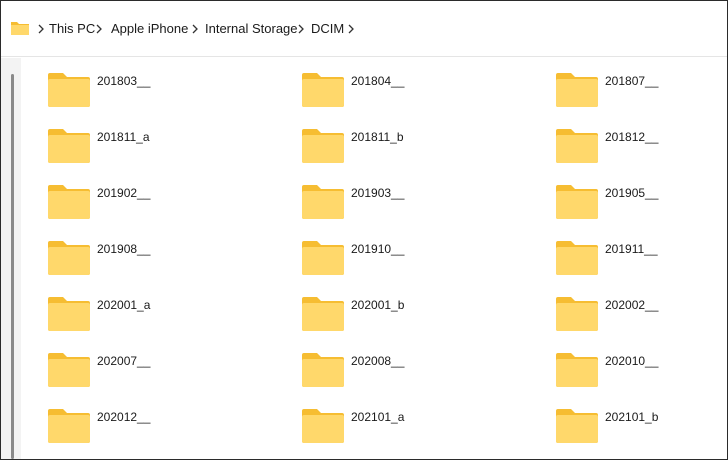 The image size is (728, 460). What do you see at coordinates (632, 417) in the screenshot?
I see `folder-name: 202101_b` at bounding box center [632, 417].